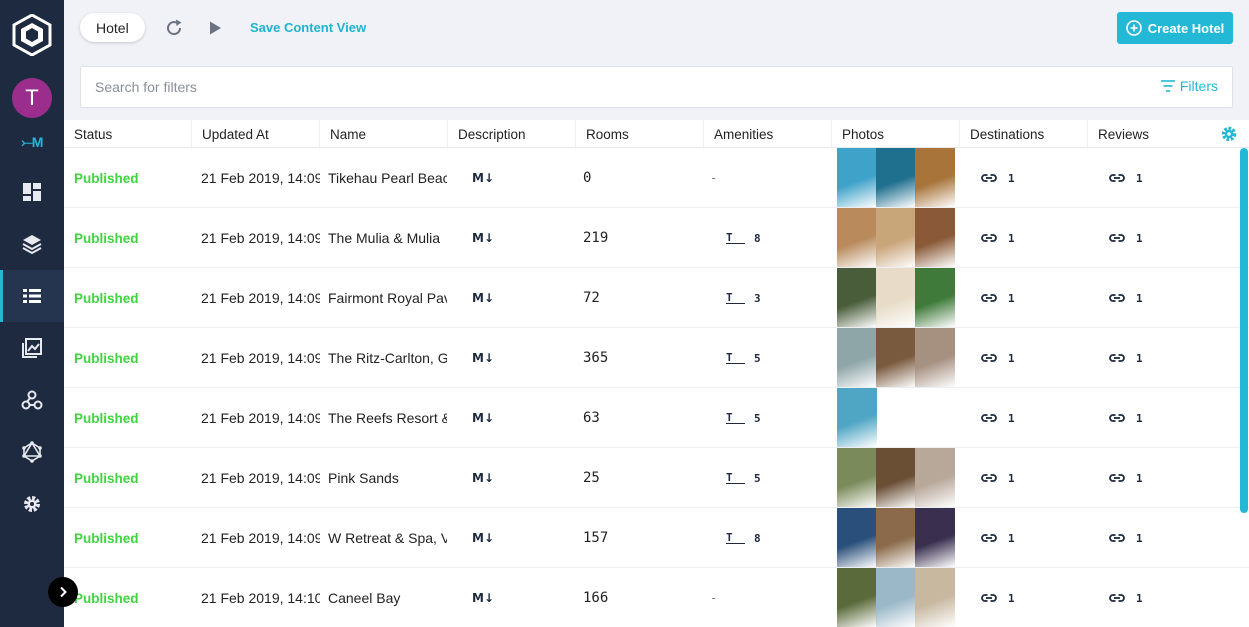 The image size is (1249, 627). What do you see at coordinates (215, 28) in the screenshot?
I see `play-icon` at bounding box center [215, 28].